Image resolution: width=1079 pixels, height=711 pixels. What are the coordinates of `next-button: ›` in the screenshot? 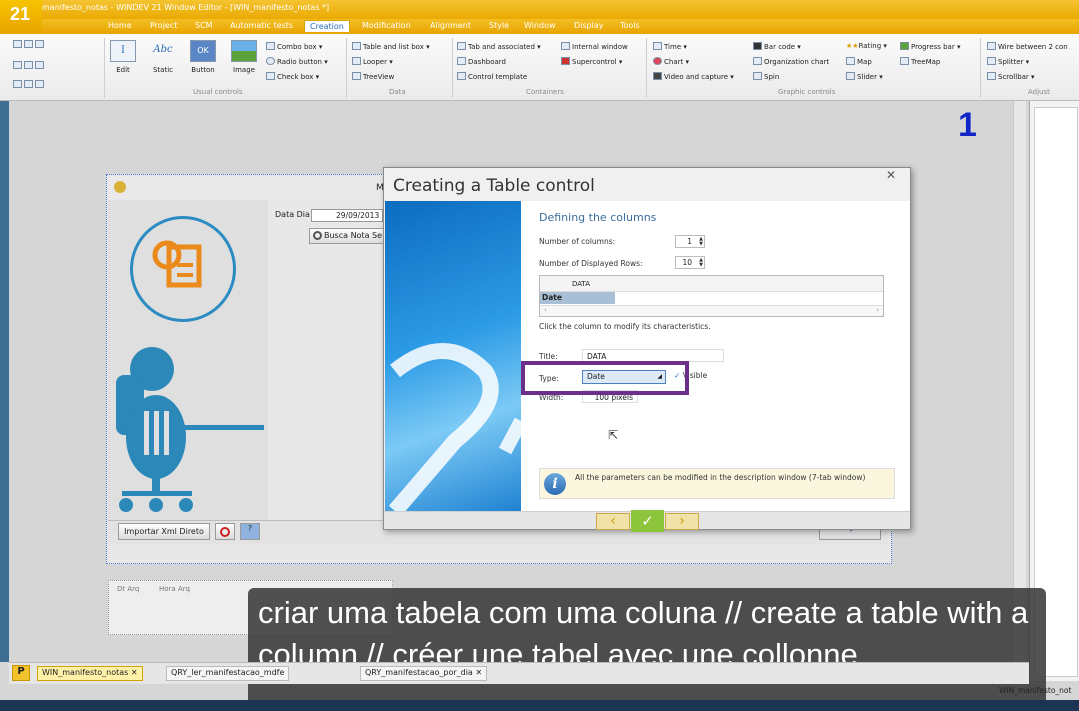 It's located at (682, 521).